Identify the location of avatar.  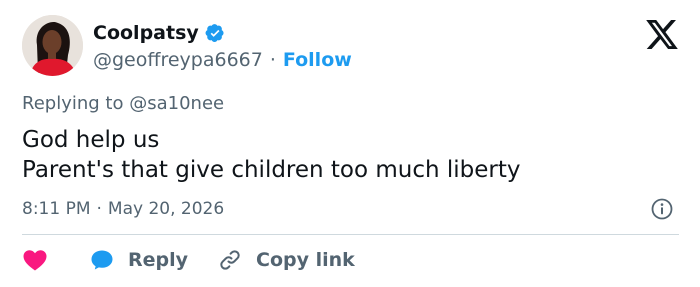
(52, 45).